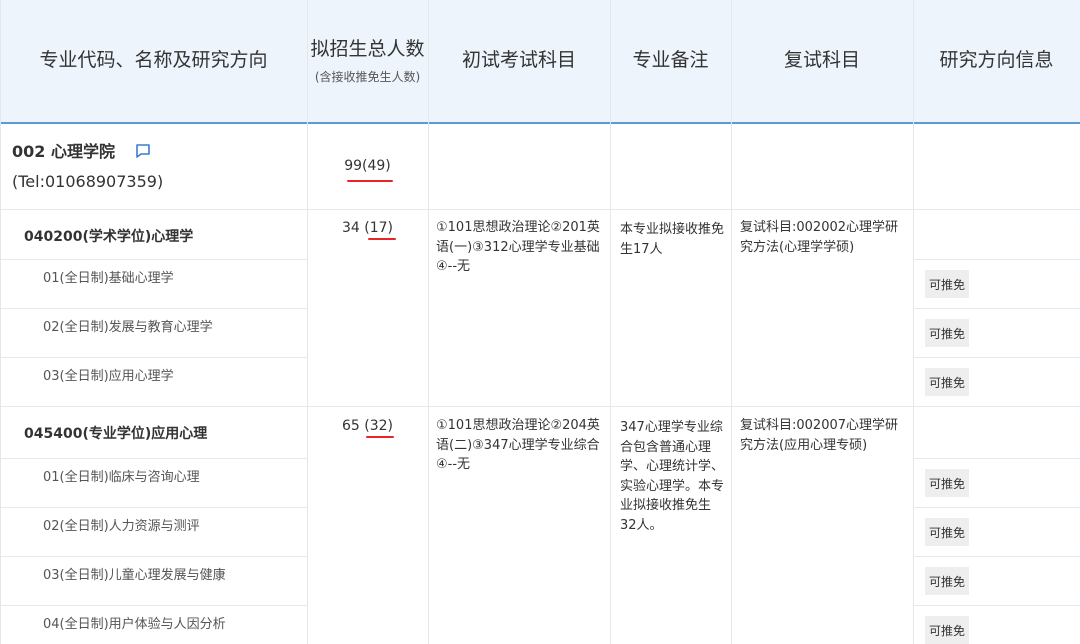  Describe the element at coordinates (518, 445) in the screenshot. I see `program-exam-subjects: ①101思想政治理论②204英语(二)③347心理学专业综合④--无` at that location.